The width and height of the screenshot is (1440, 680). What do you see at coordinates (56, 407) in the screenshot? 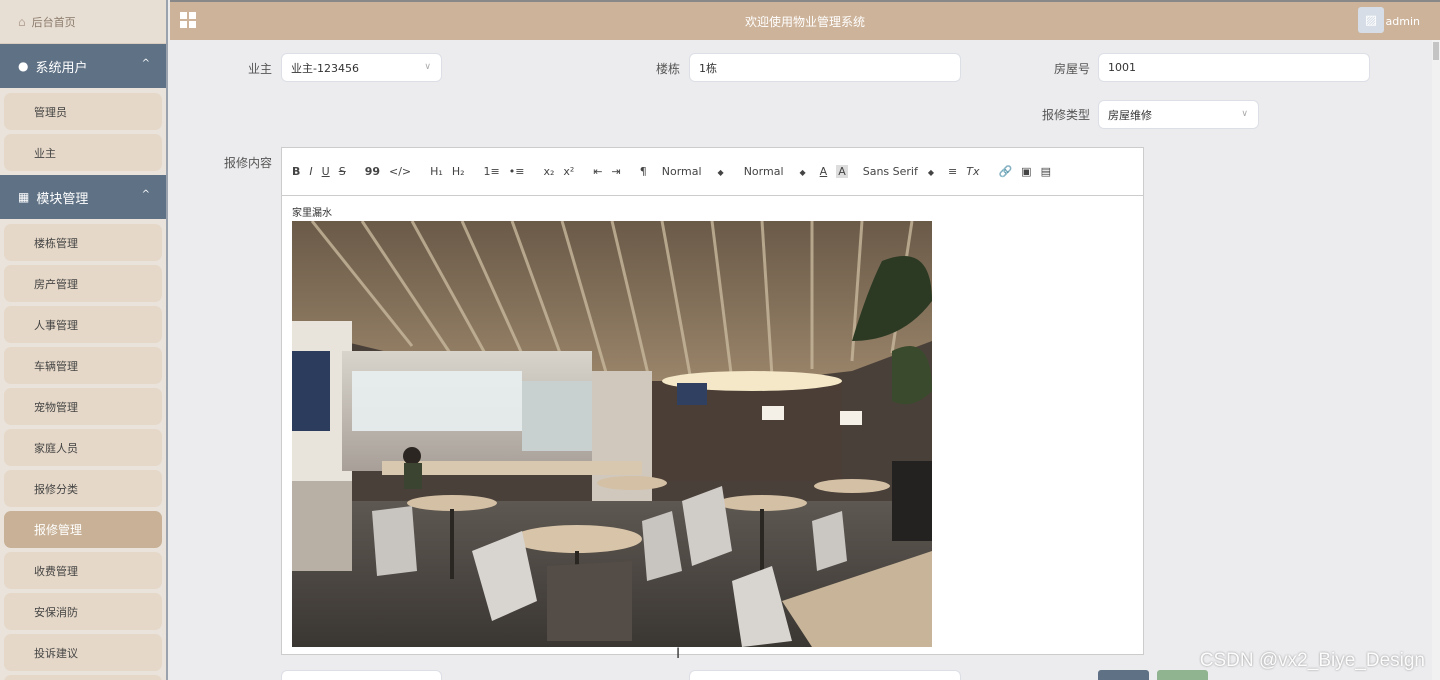
I see `sidebar-item-label: 宠物管理` at bounding box center [56, 407].